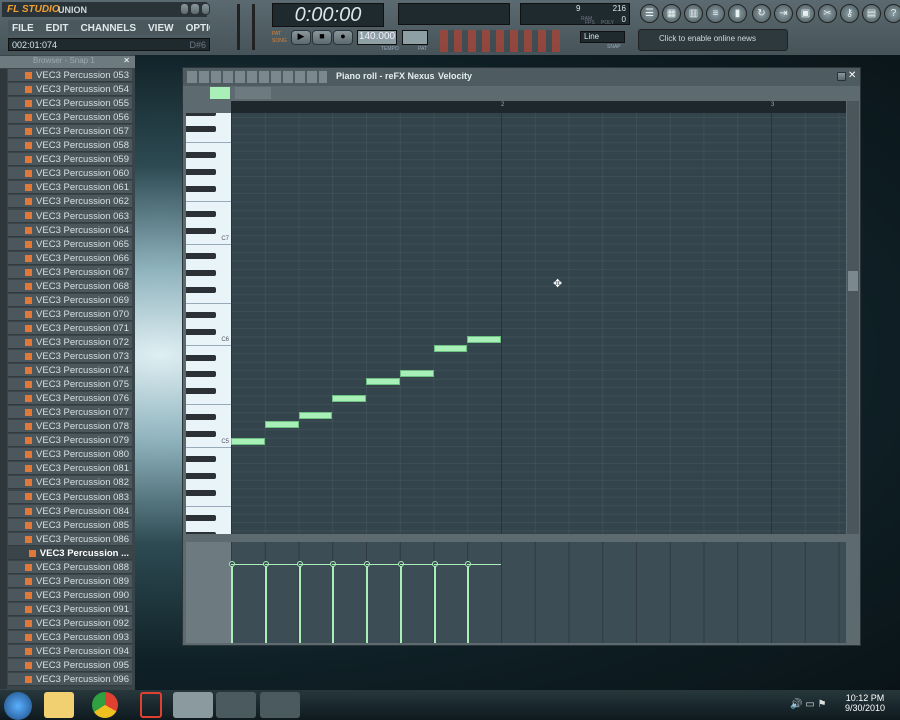 This screenshot has height=720, width=900. Describe the element at coordinates (865, 708) in the screenshot. I see `clock-date: 9/30/2010` at that location.